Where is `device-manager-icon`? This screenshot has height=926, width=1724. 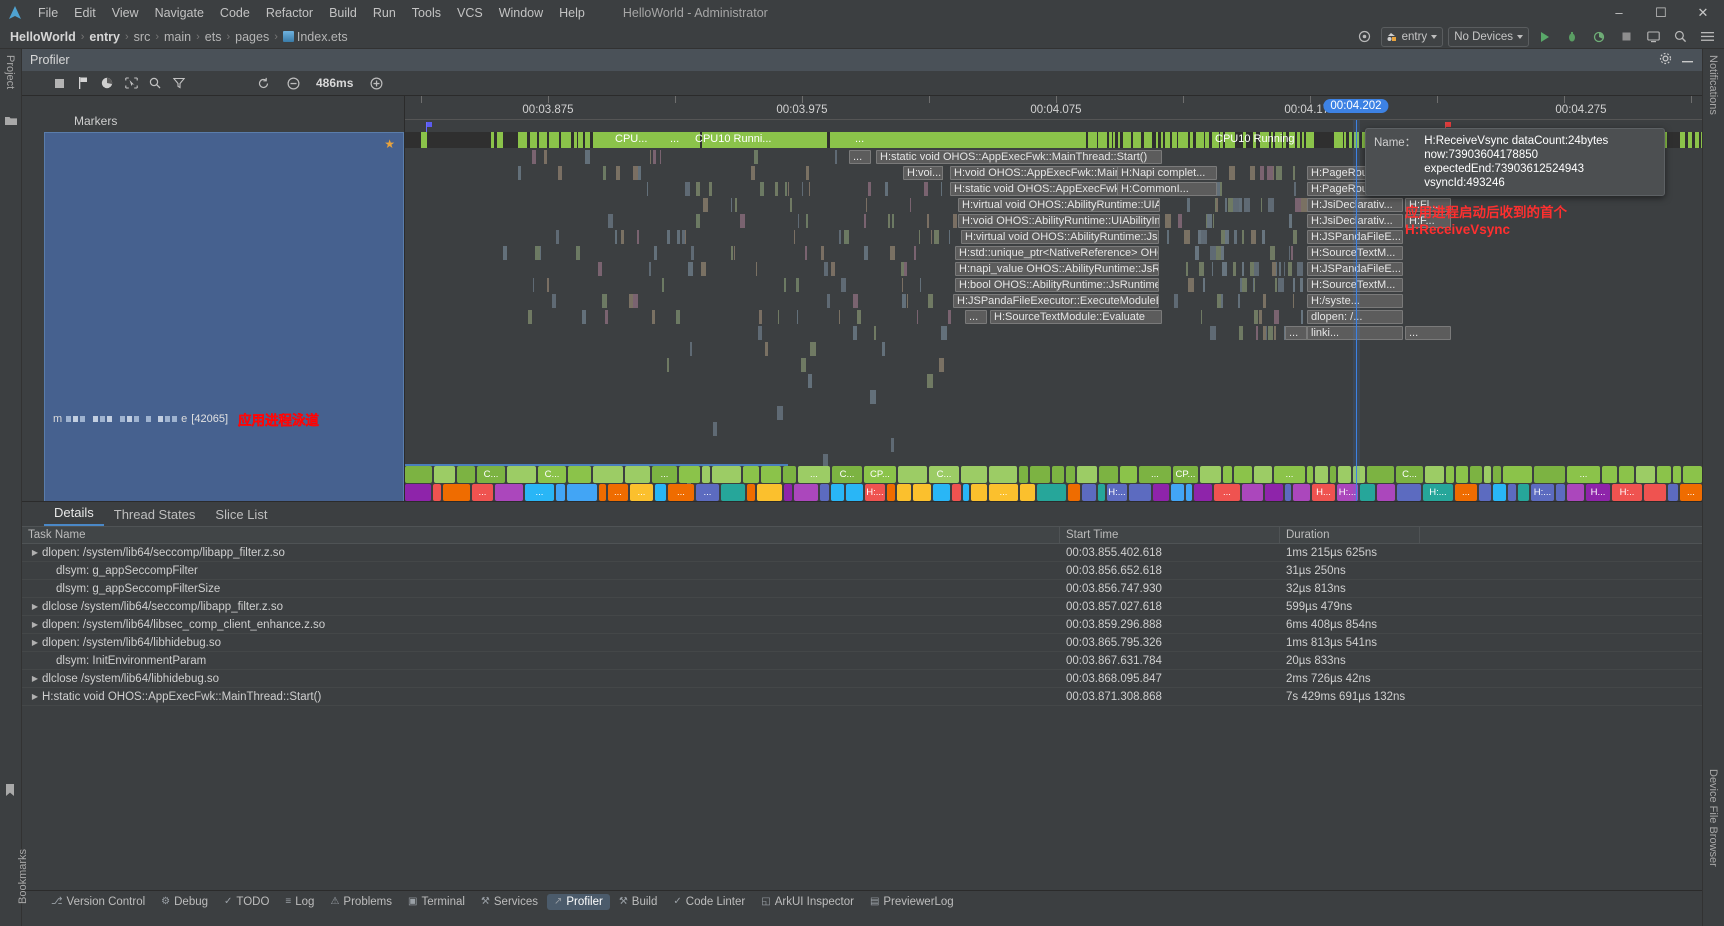
device-manager-icon is located at coordinates (1653, 37).